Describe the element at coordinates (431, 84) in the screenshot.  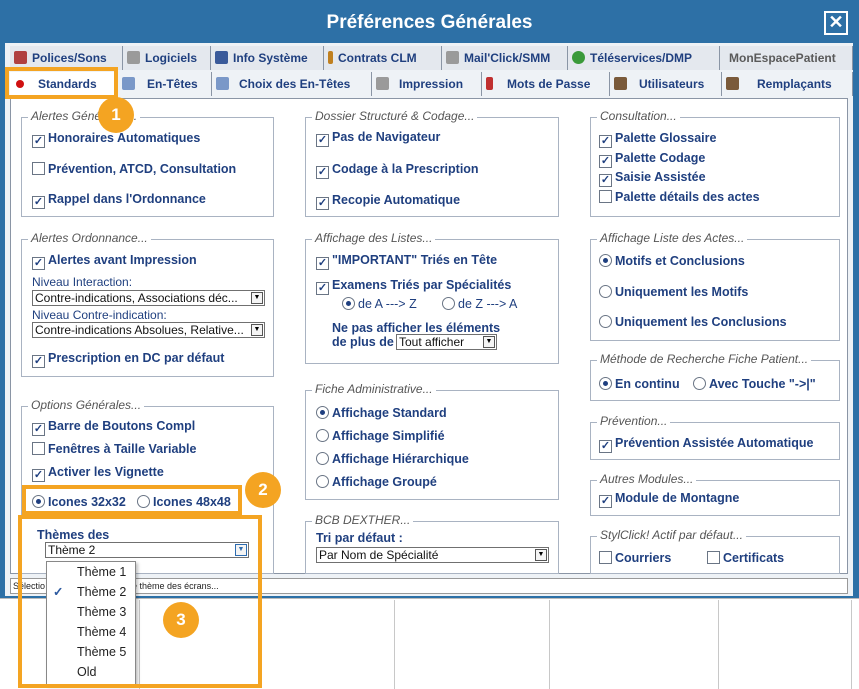
I see `tab-label: Impression` at that location.